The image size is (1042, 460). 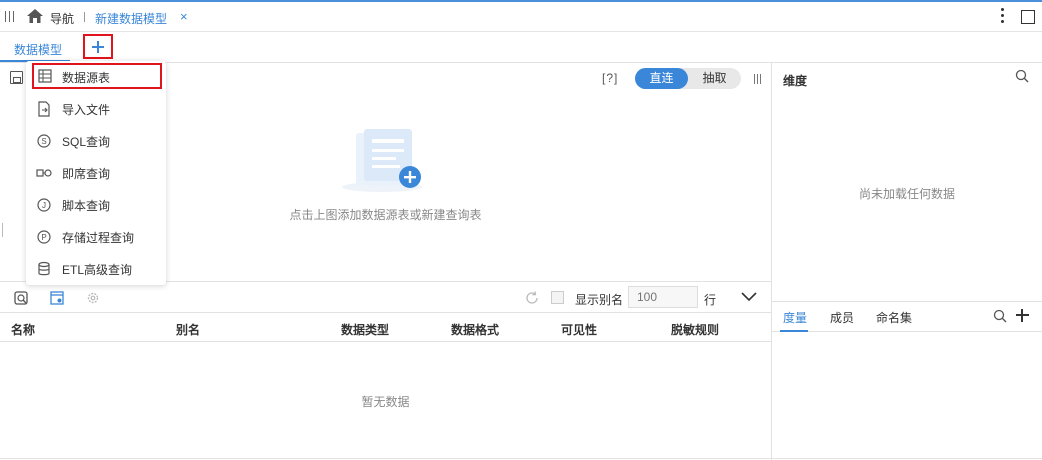 I want to click on menu-item-label: ETL高级查询, so click(x=97, y=270).